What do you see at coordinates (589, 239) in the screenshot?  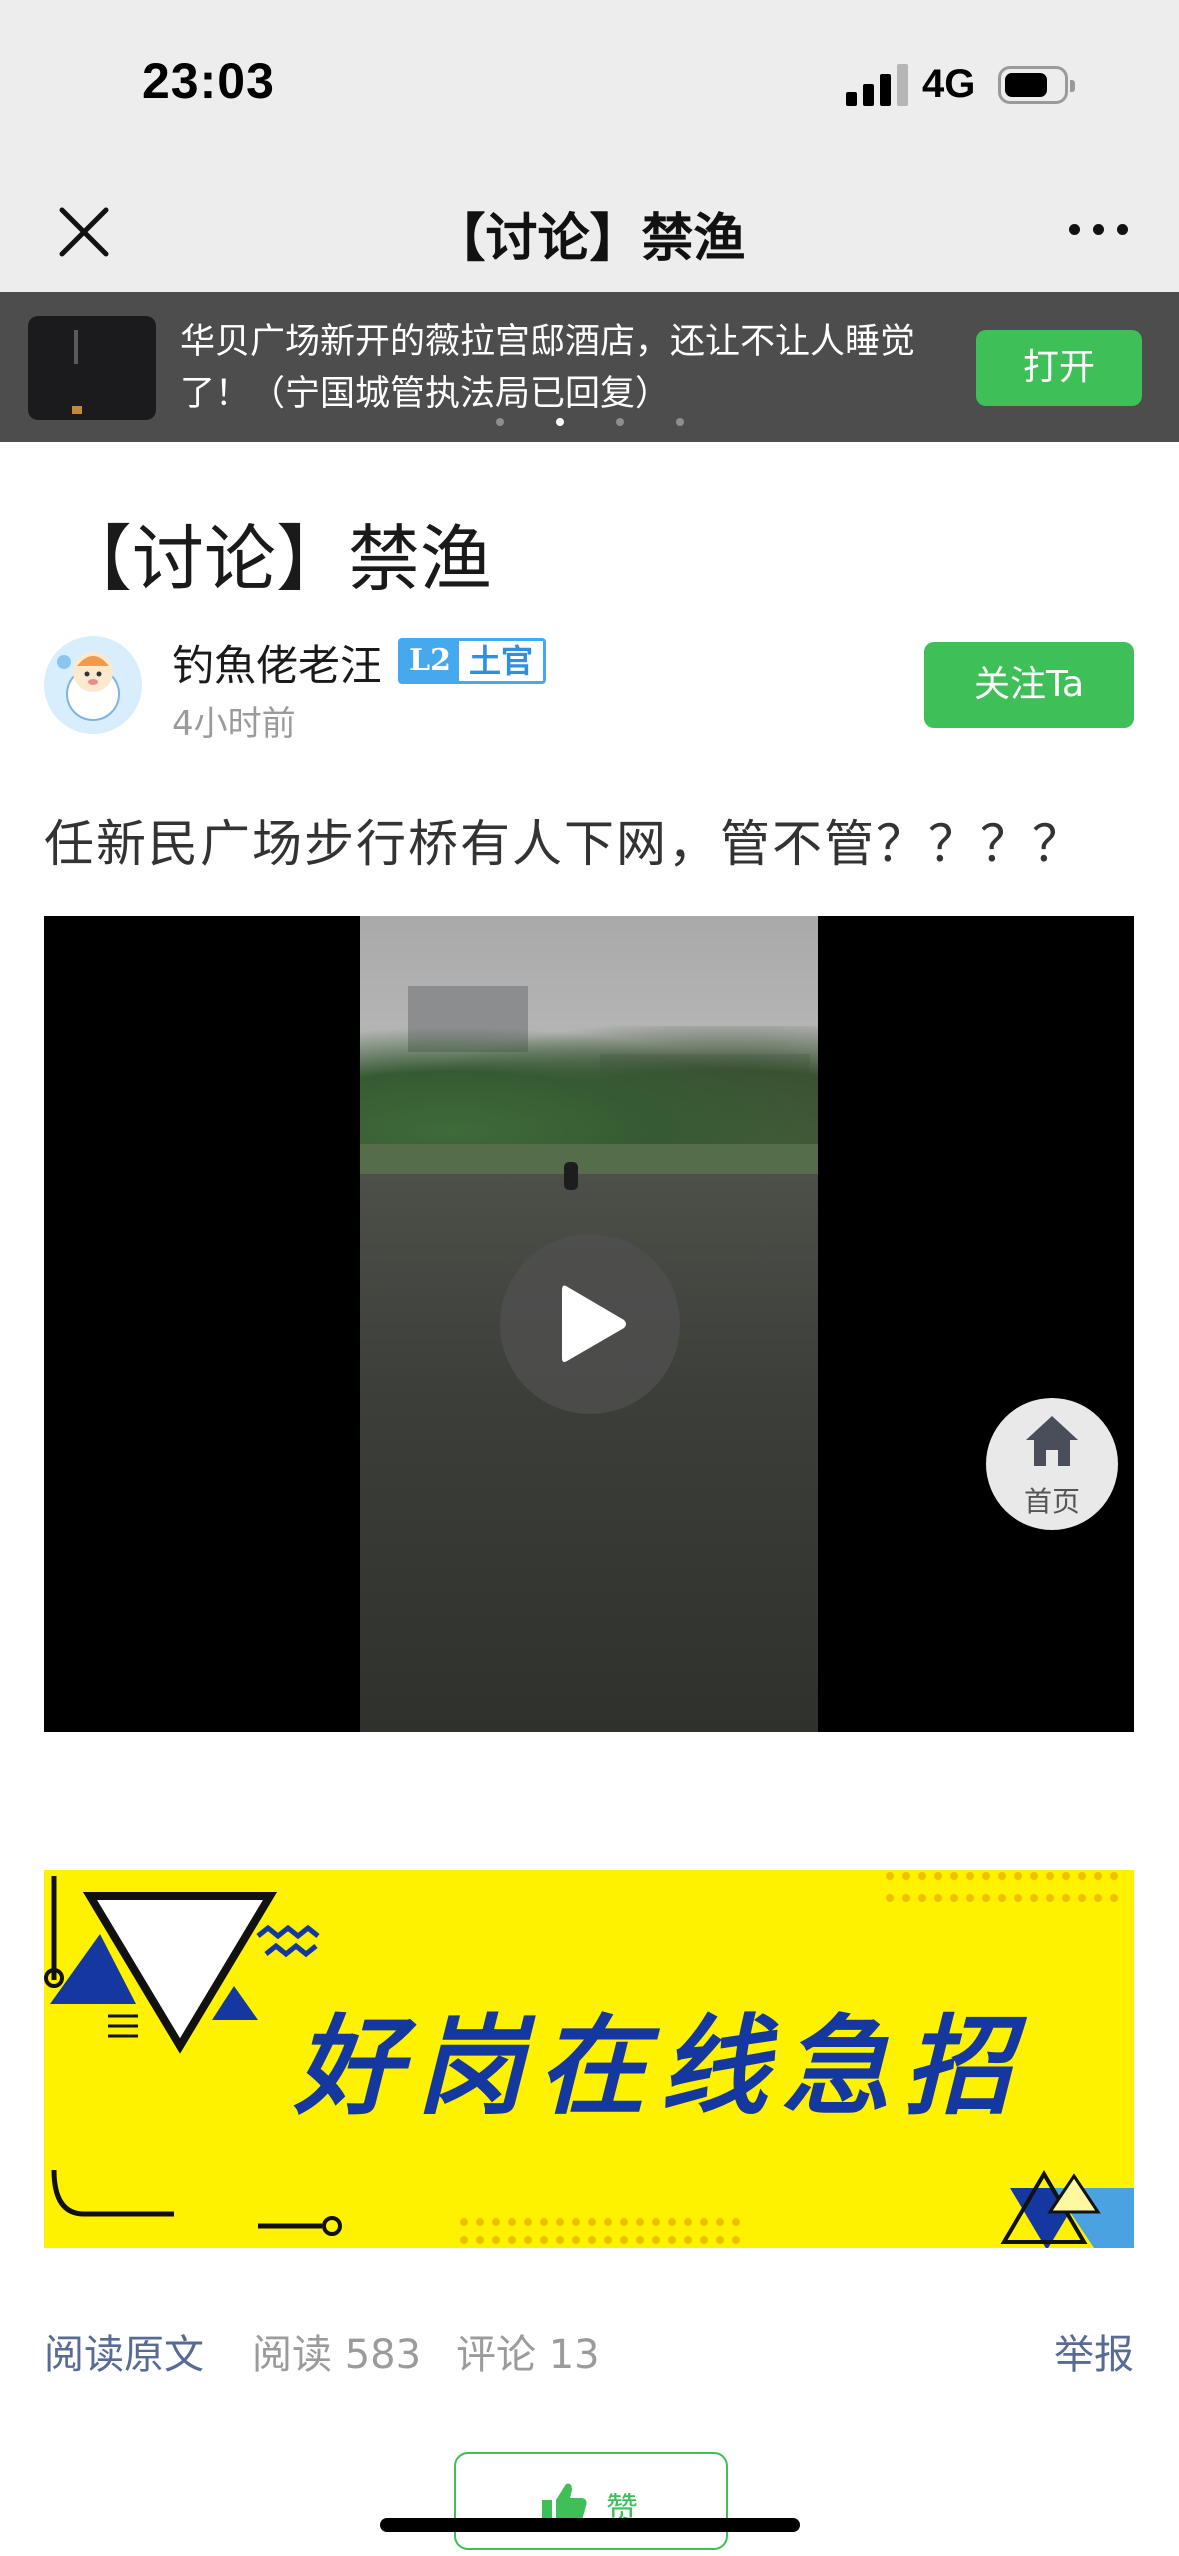 I see `nav-title: 【讨论】禁渔` at bounding box center [589, 239].